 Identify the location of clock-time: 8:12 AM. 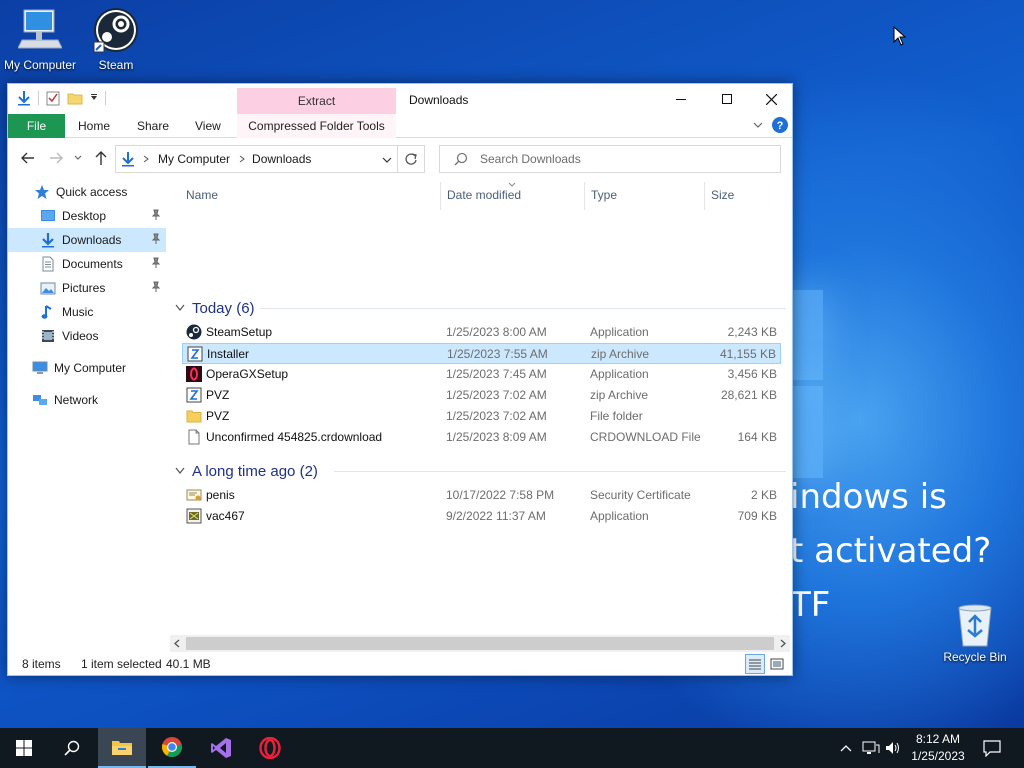
(938, 739).